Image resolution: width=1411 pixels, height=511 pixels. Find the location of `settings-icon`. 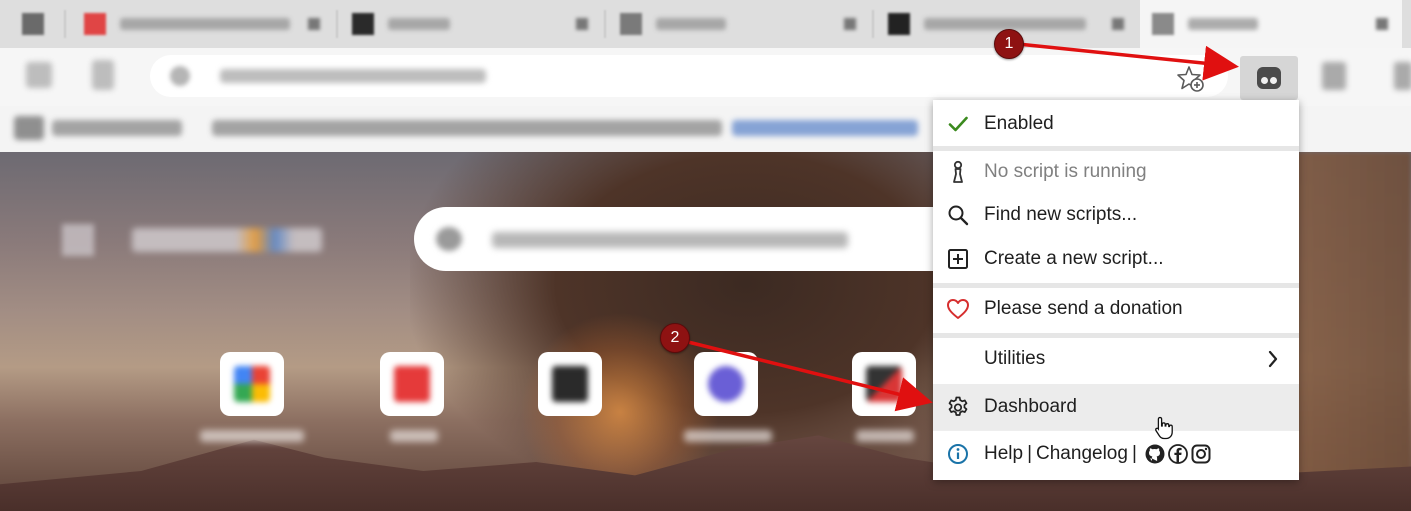

settings-icon is located at coordinates (1334, 76).